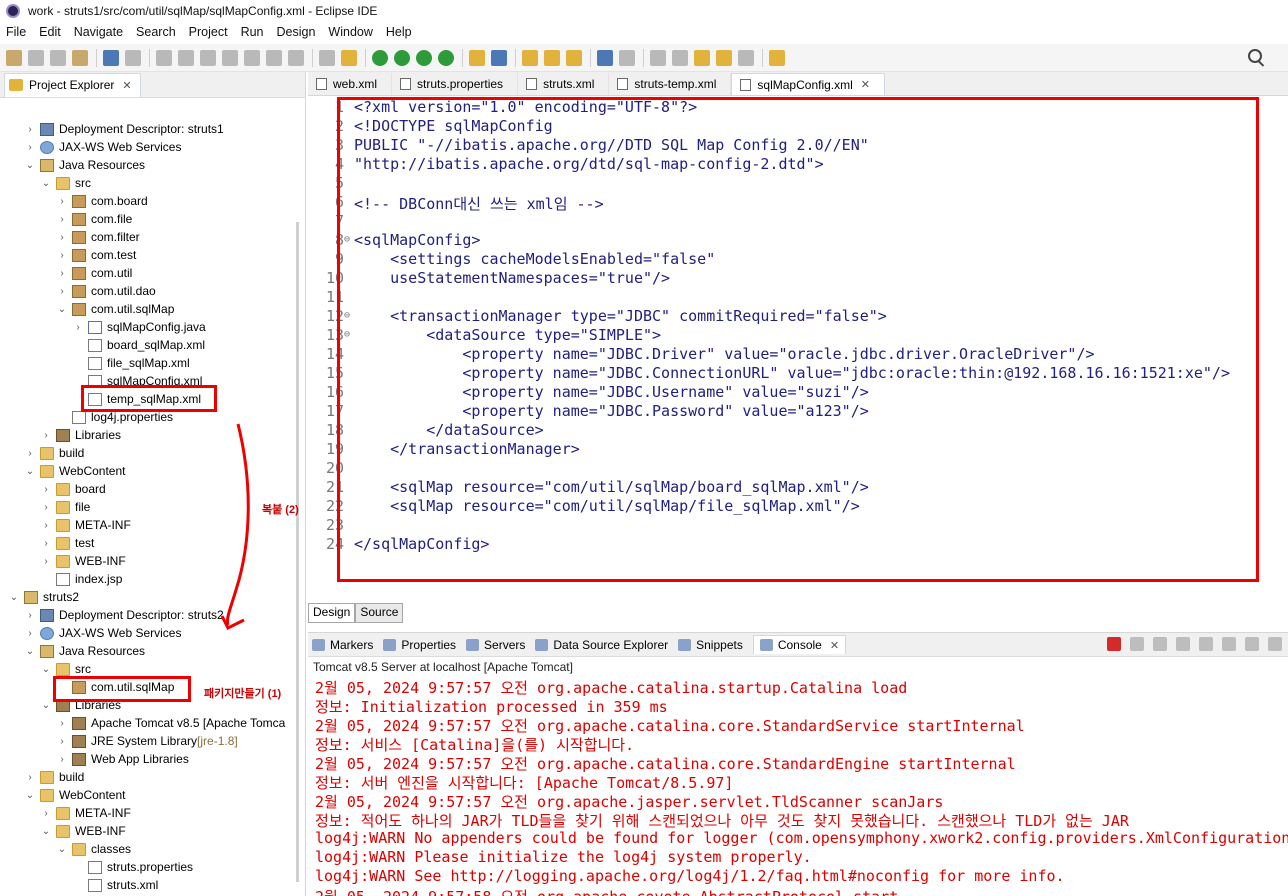 The height and width of the screenshot is (896, 1288). I want to click on editor-tab: web.xml, so click(350, 84).